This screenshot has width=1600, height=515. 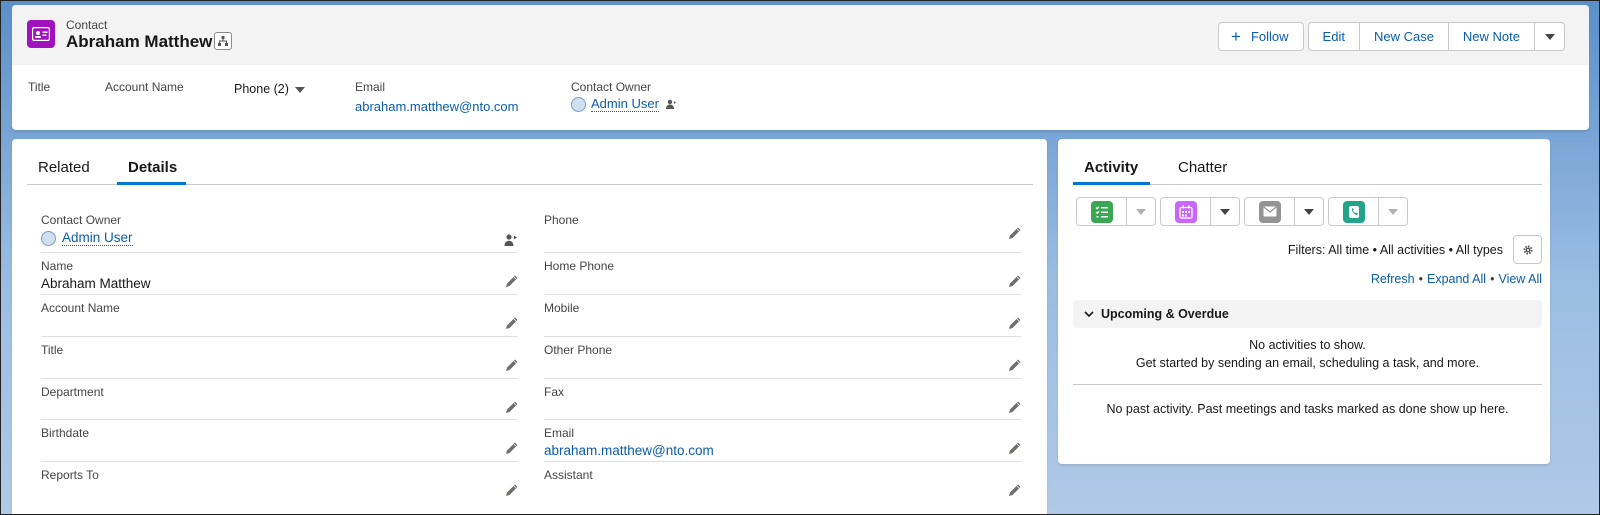 What do you see at coordinates (1270, 211) in the screenshot?
I see `new-email-button` at bounding box center [1270, 211].